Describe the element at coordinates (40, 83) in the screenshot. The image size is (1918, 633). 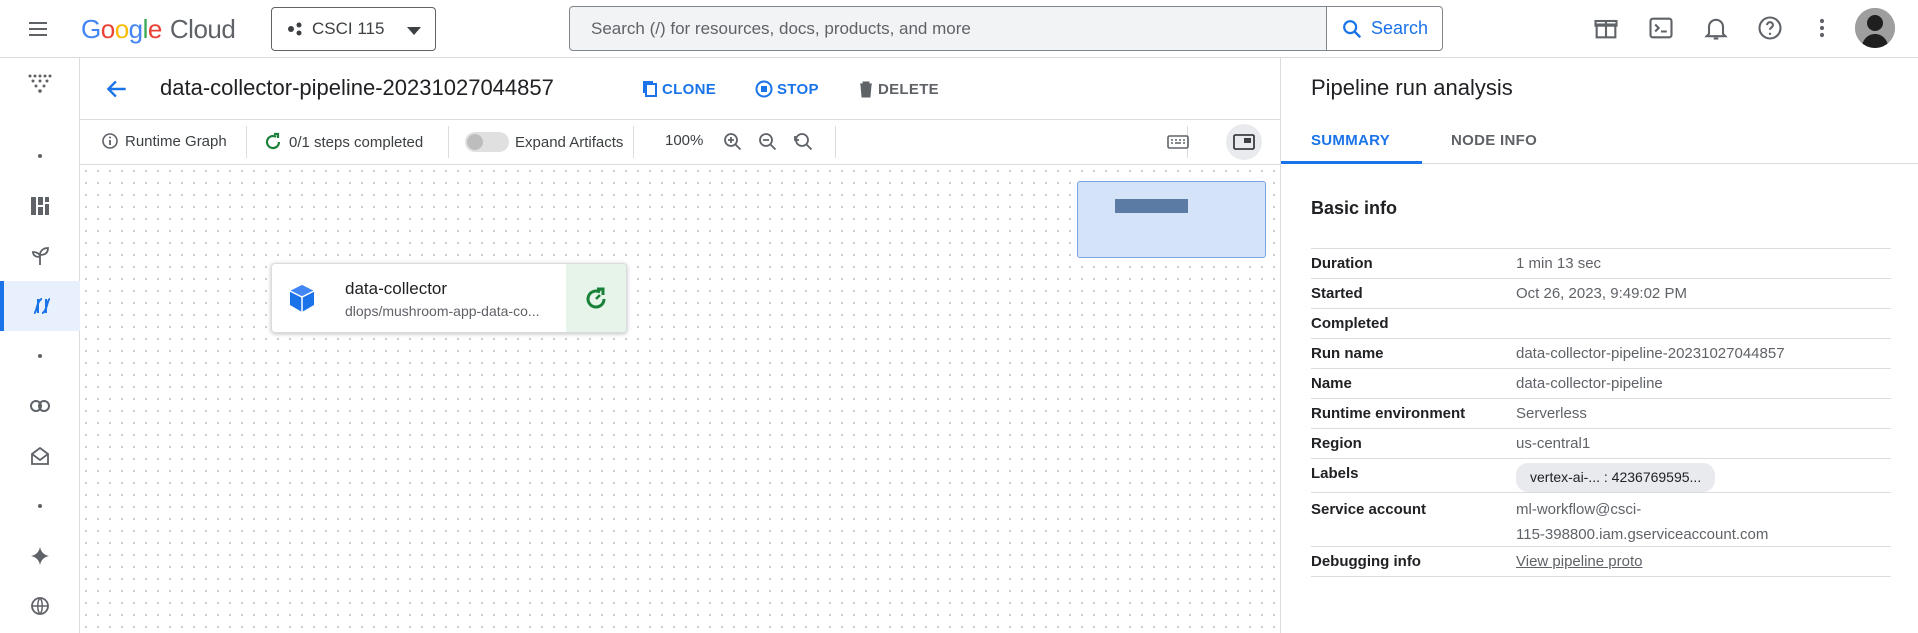
I see `vertex-ai-logo-icon` at that location.